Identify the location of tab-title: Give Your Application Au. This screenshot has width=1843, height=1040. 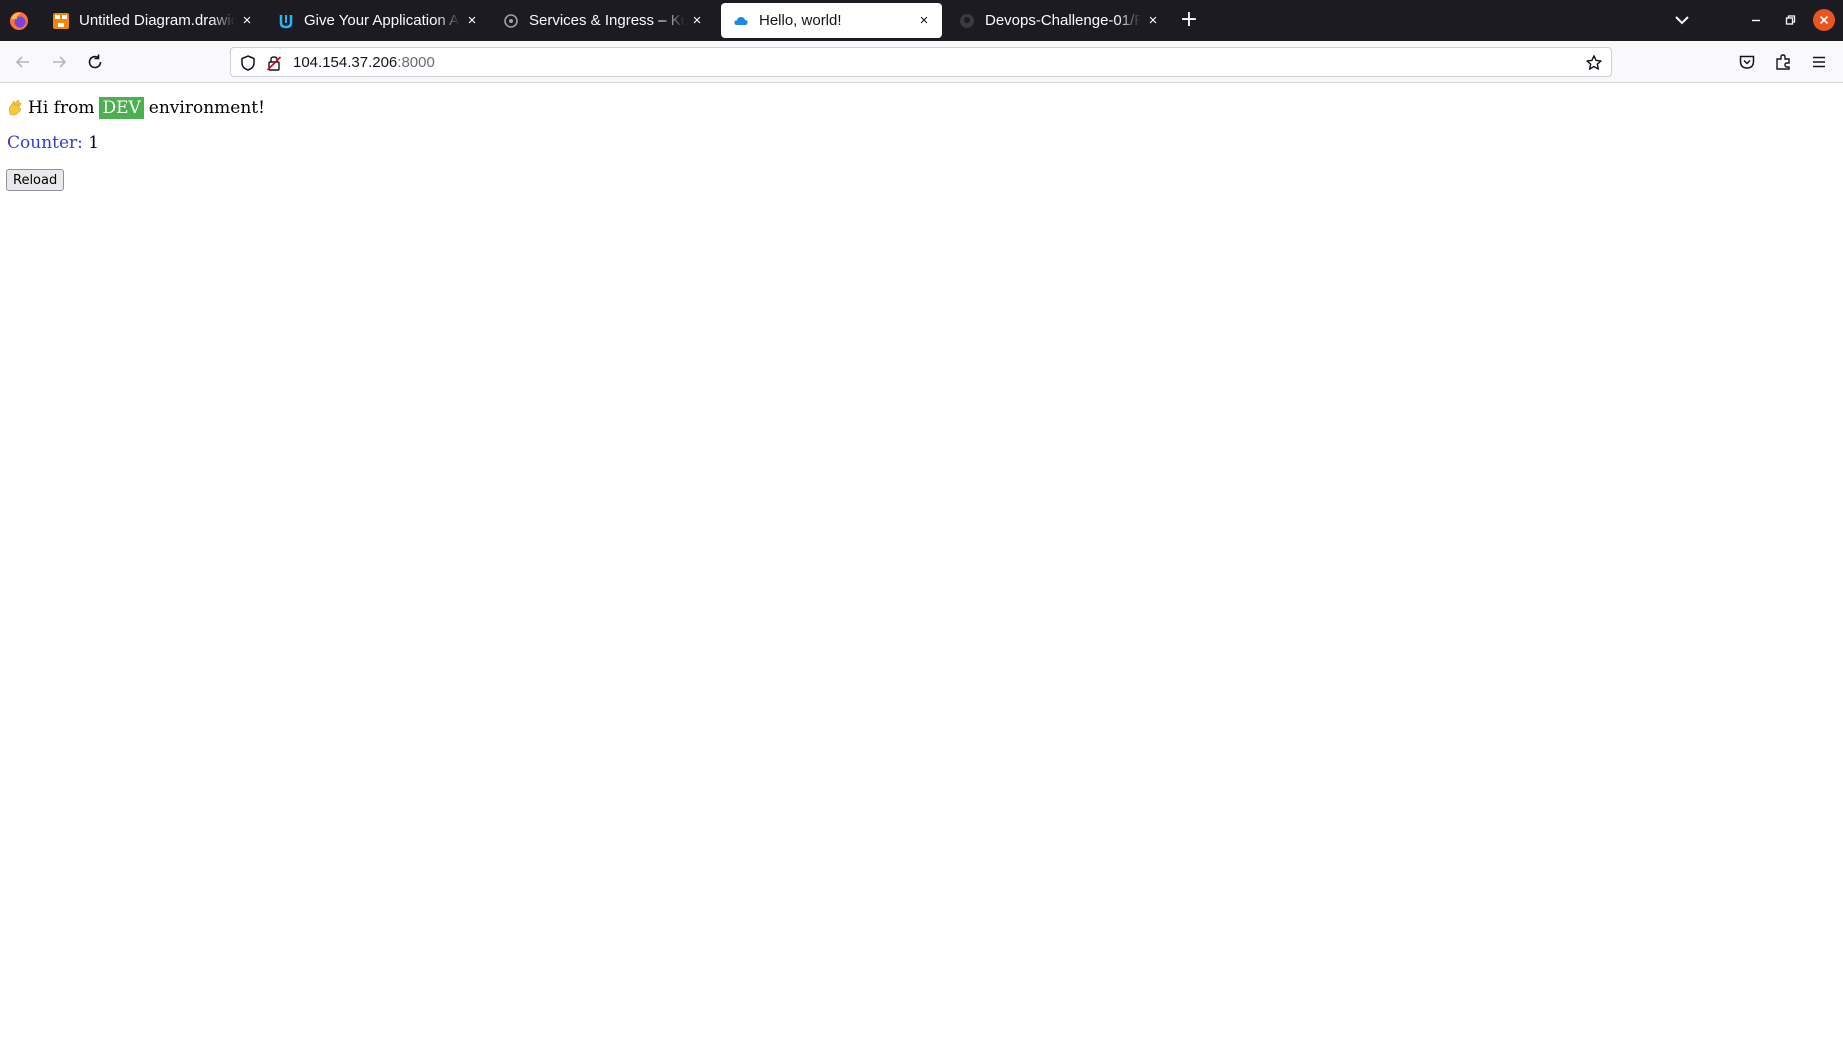
(382, 20).